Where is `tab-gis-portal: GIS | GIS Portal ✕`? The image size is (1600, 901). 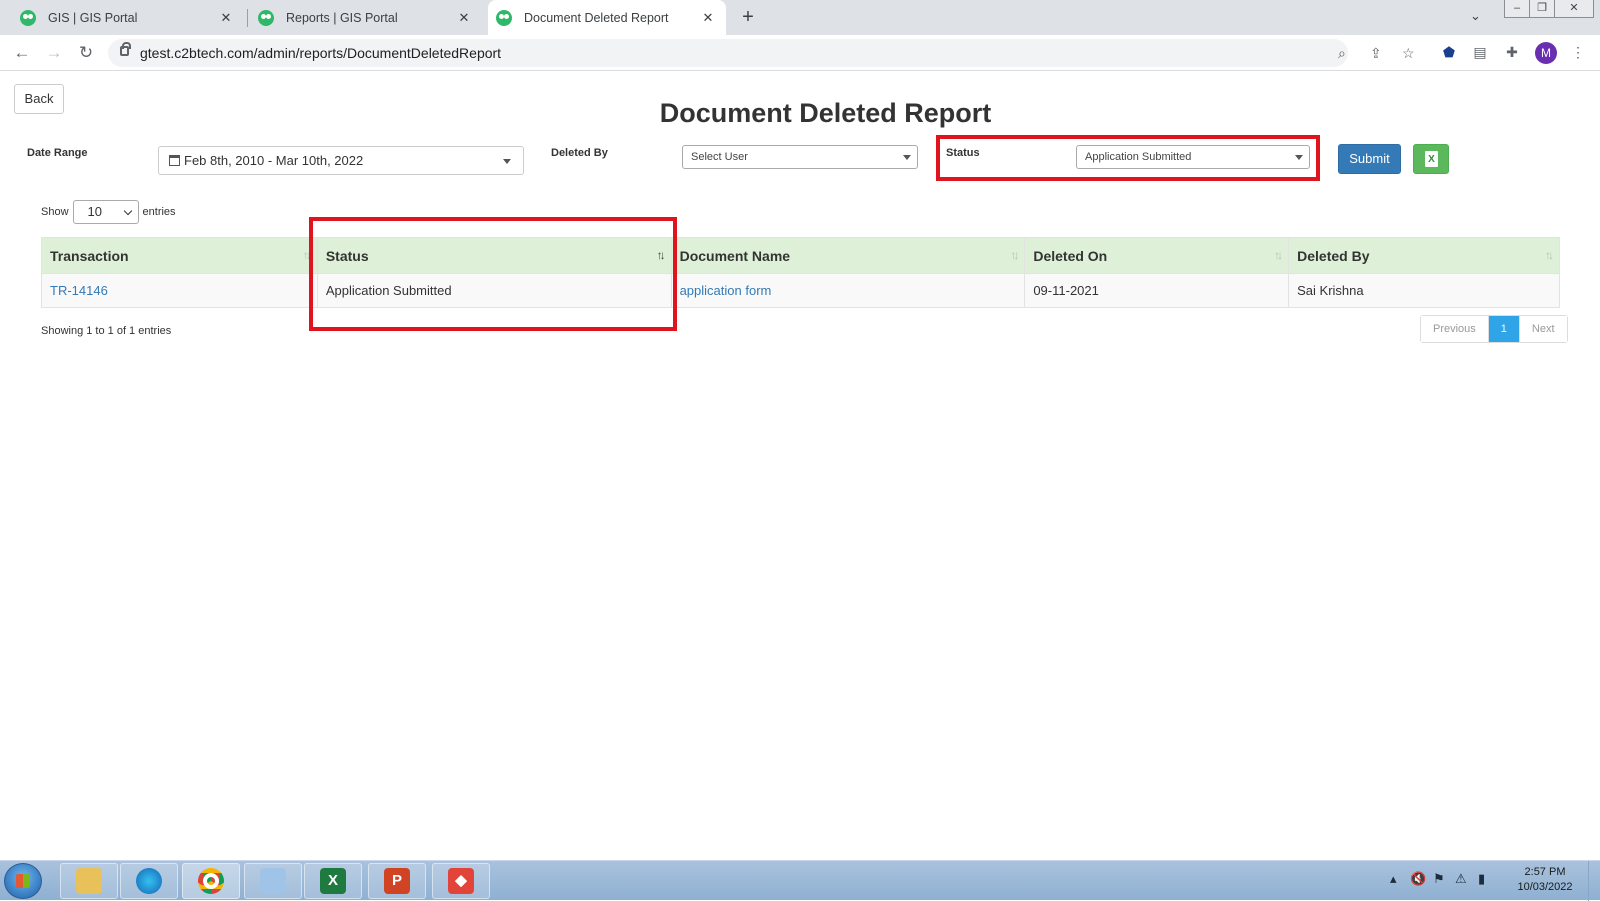 tab-gis-portal: GIS | GIS Portal ✕ is located at coordinates (128, 17).